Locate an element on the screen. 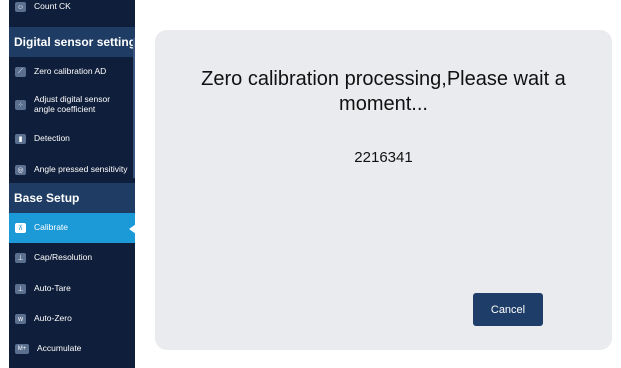 Image resolution: width=621 pixels, height=368 pixels. sidebar-item-angle-pressed-sensitivity: ◎ Angle pressed sensitivity is located at coordinates (72, 170).